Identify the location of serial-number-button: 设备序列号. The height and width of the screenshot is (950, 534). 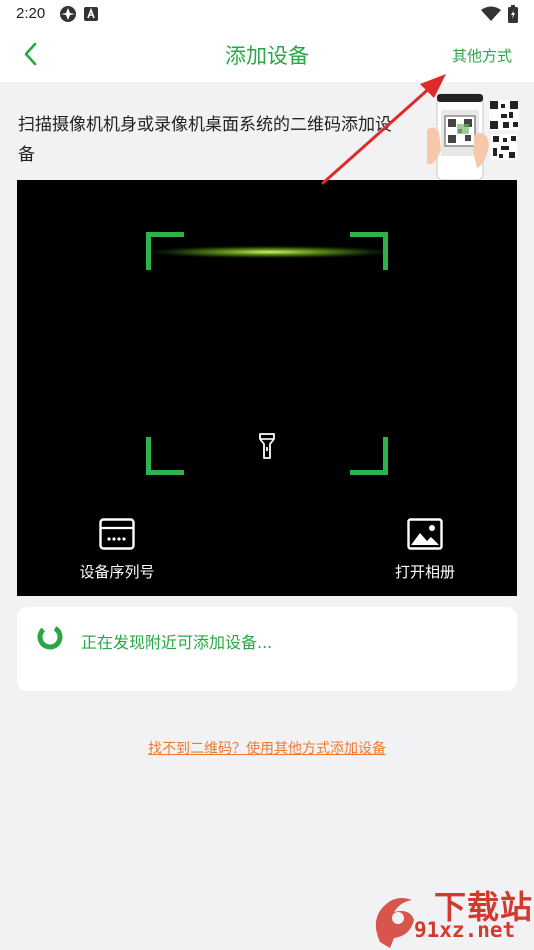
(117, 550).